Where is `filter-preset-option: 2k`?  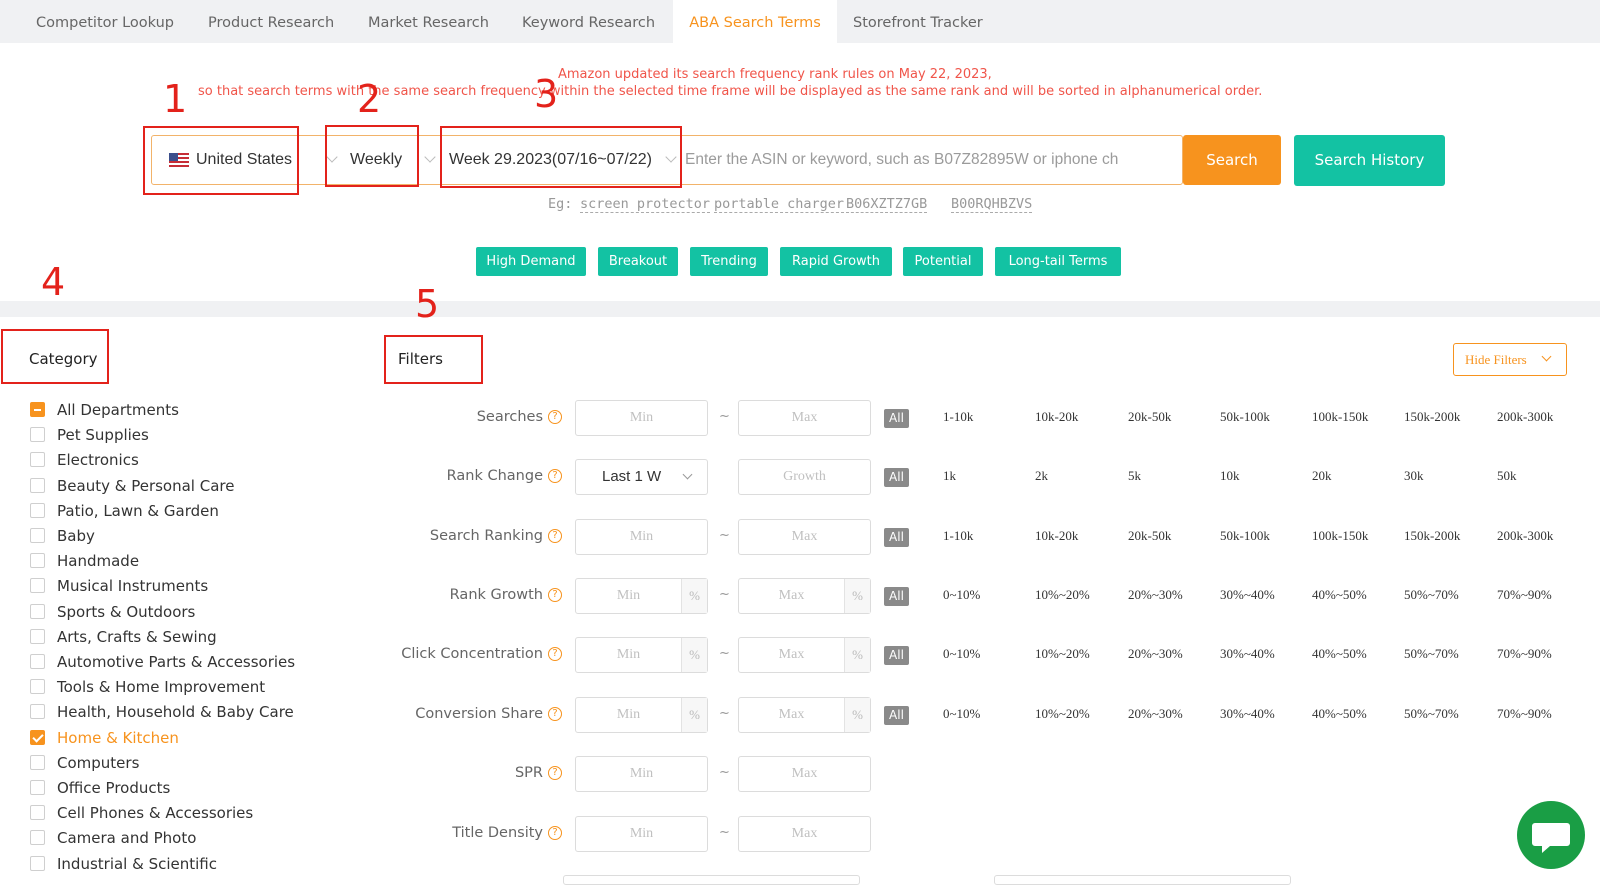
filter-preset-option: 2k is located at coordinates (1041, 476).